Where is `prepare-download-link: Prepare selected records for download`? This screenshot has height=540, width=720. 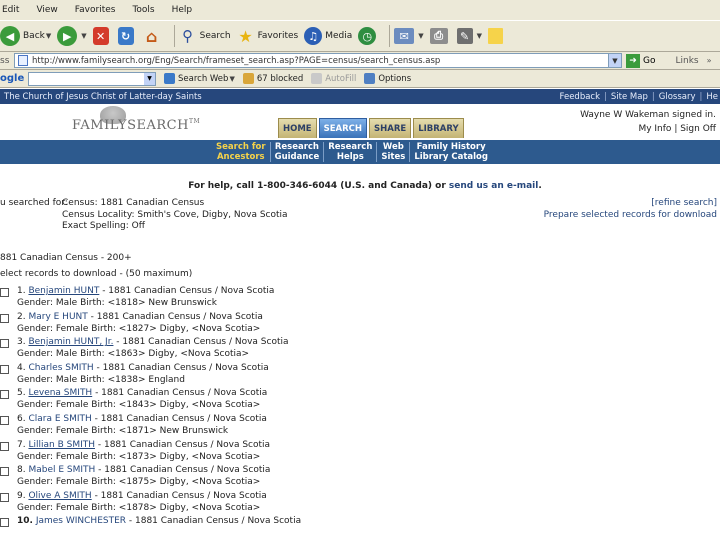 prepare-download-link: Prepare selected records for download is located at coordinates (630, 216).